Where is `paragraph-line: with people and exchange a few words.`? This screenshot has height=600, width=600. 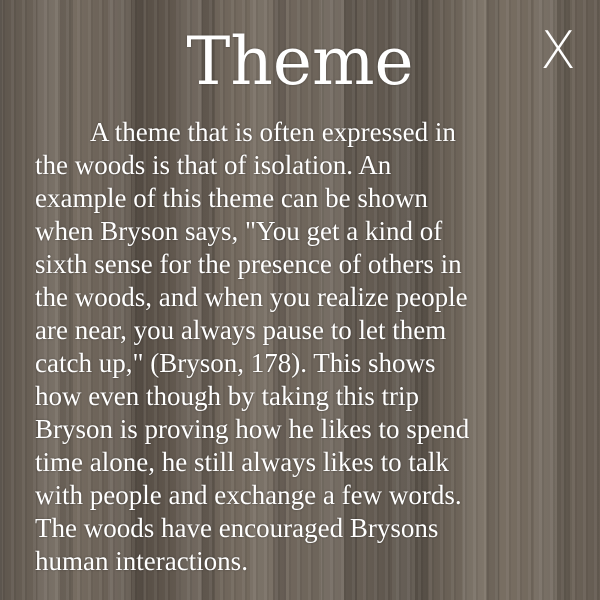
paragraph-line: with people and exchange a few words. is located at coordinates (248, 495).